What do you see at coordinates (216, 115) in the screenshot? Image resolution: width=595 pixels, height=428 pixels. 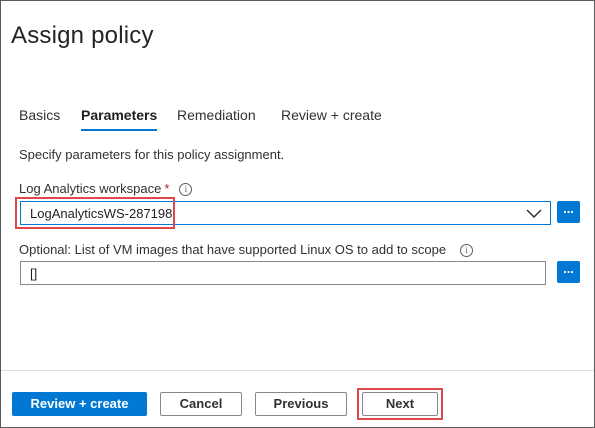 I see `tab-remediation: Remediation` at bounding box center [216, 115].